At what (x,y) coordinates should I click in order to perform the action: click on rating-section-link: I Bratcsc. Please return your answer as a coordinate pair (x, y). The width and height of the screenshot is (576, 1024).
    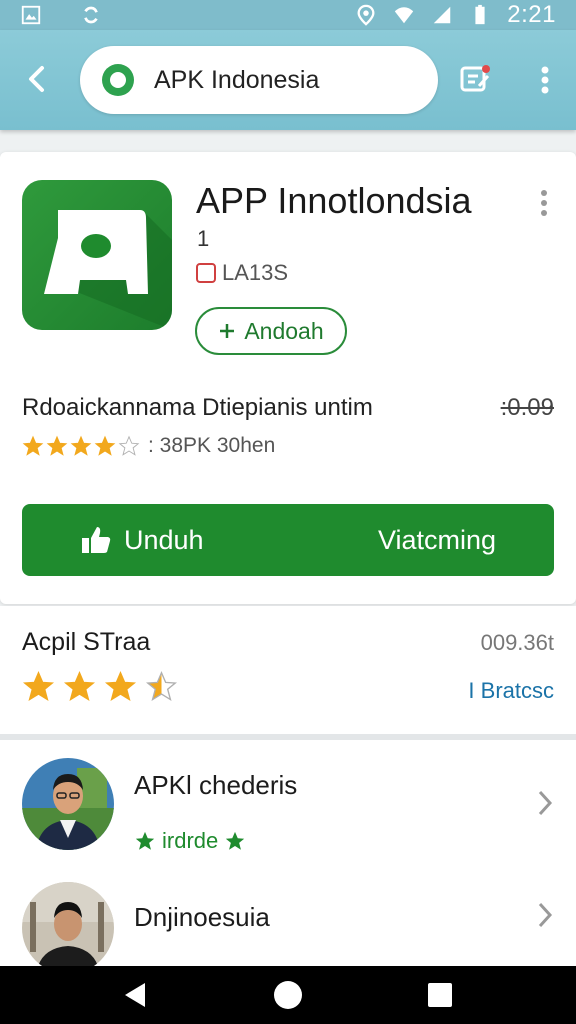
    Looking at the image, I should click on (511, 691).